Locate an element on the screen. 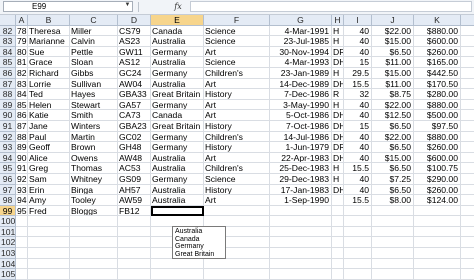  table-cell: Thomas is located at coordinates (94, 168).